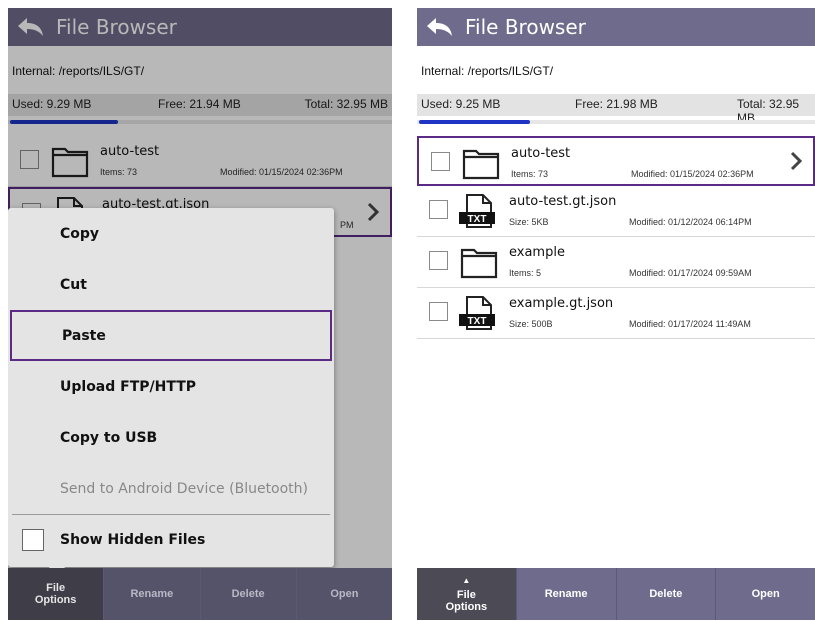  I want to click on menu-item-paste: Paste, so click(171, 335).